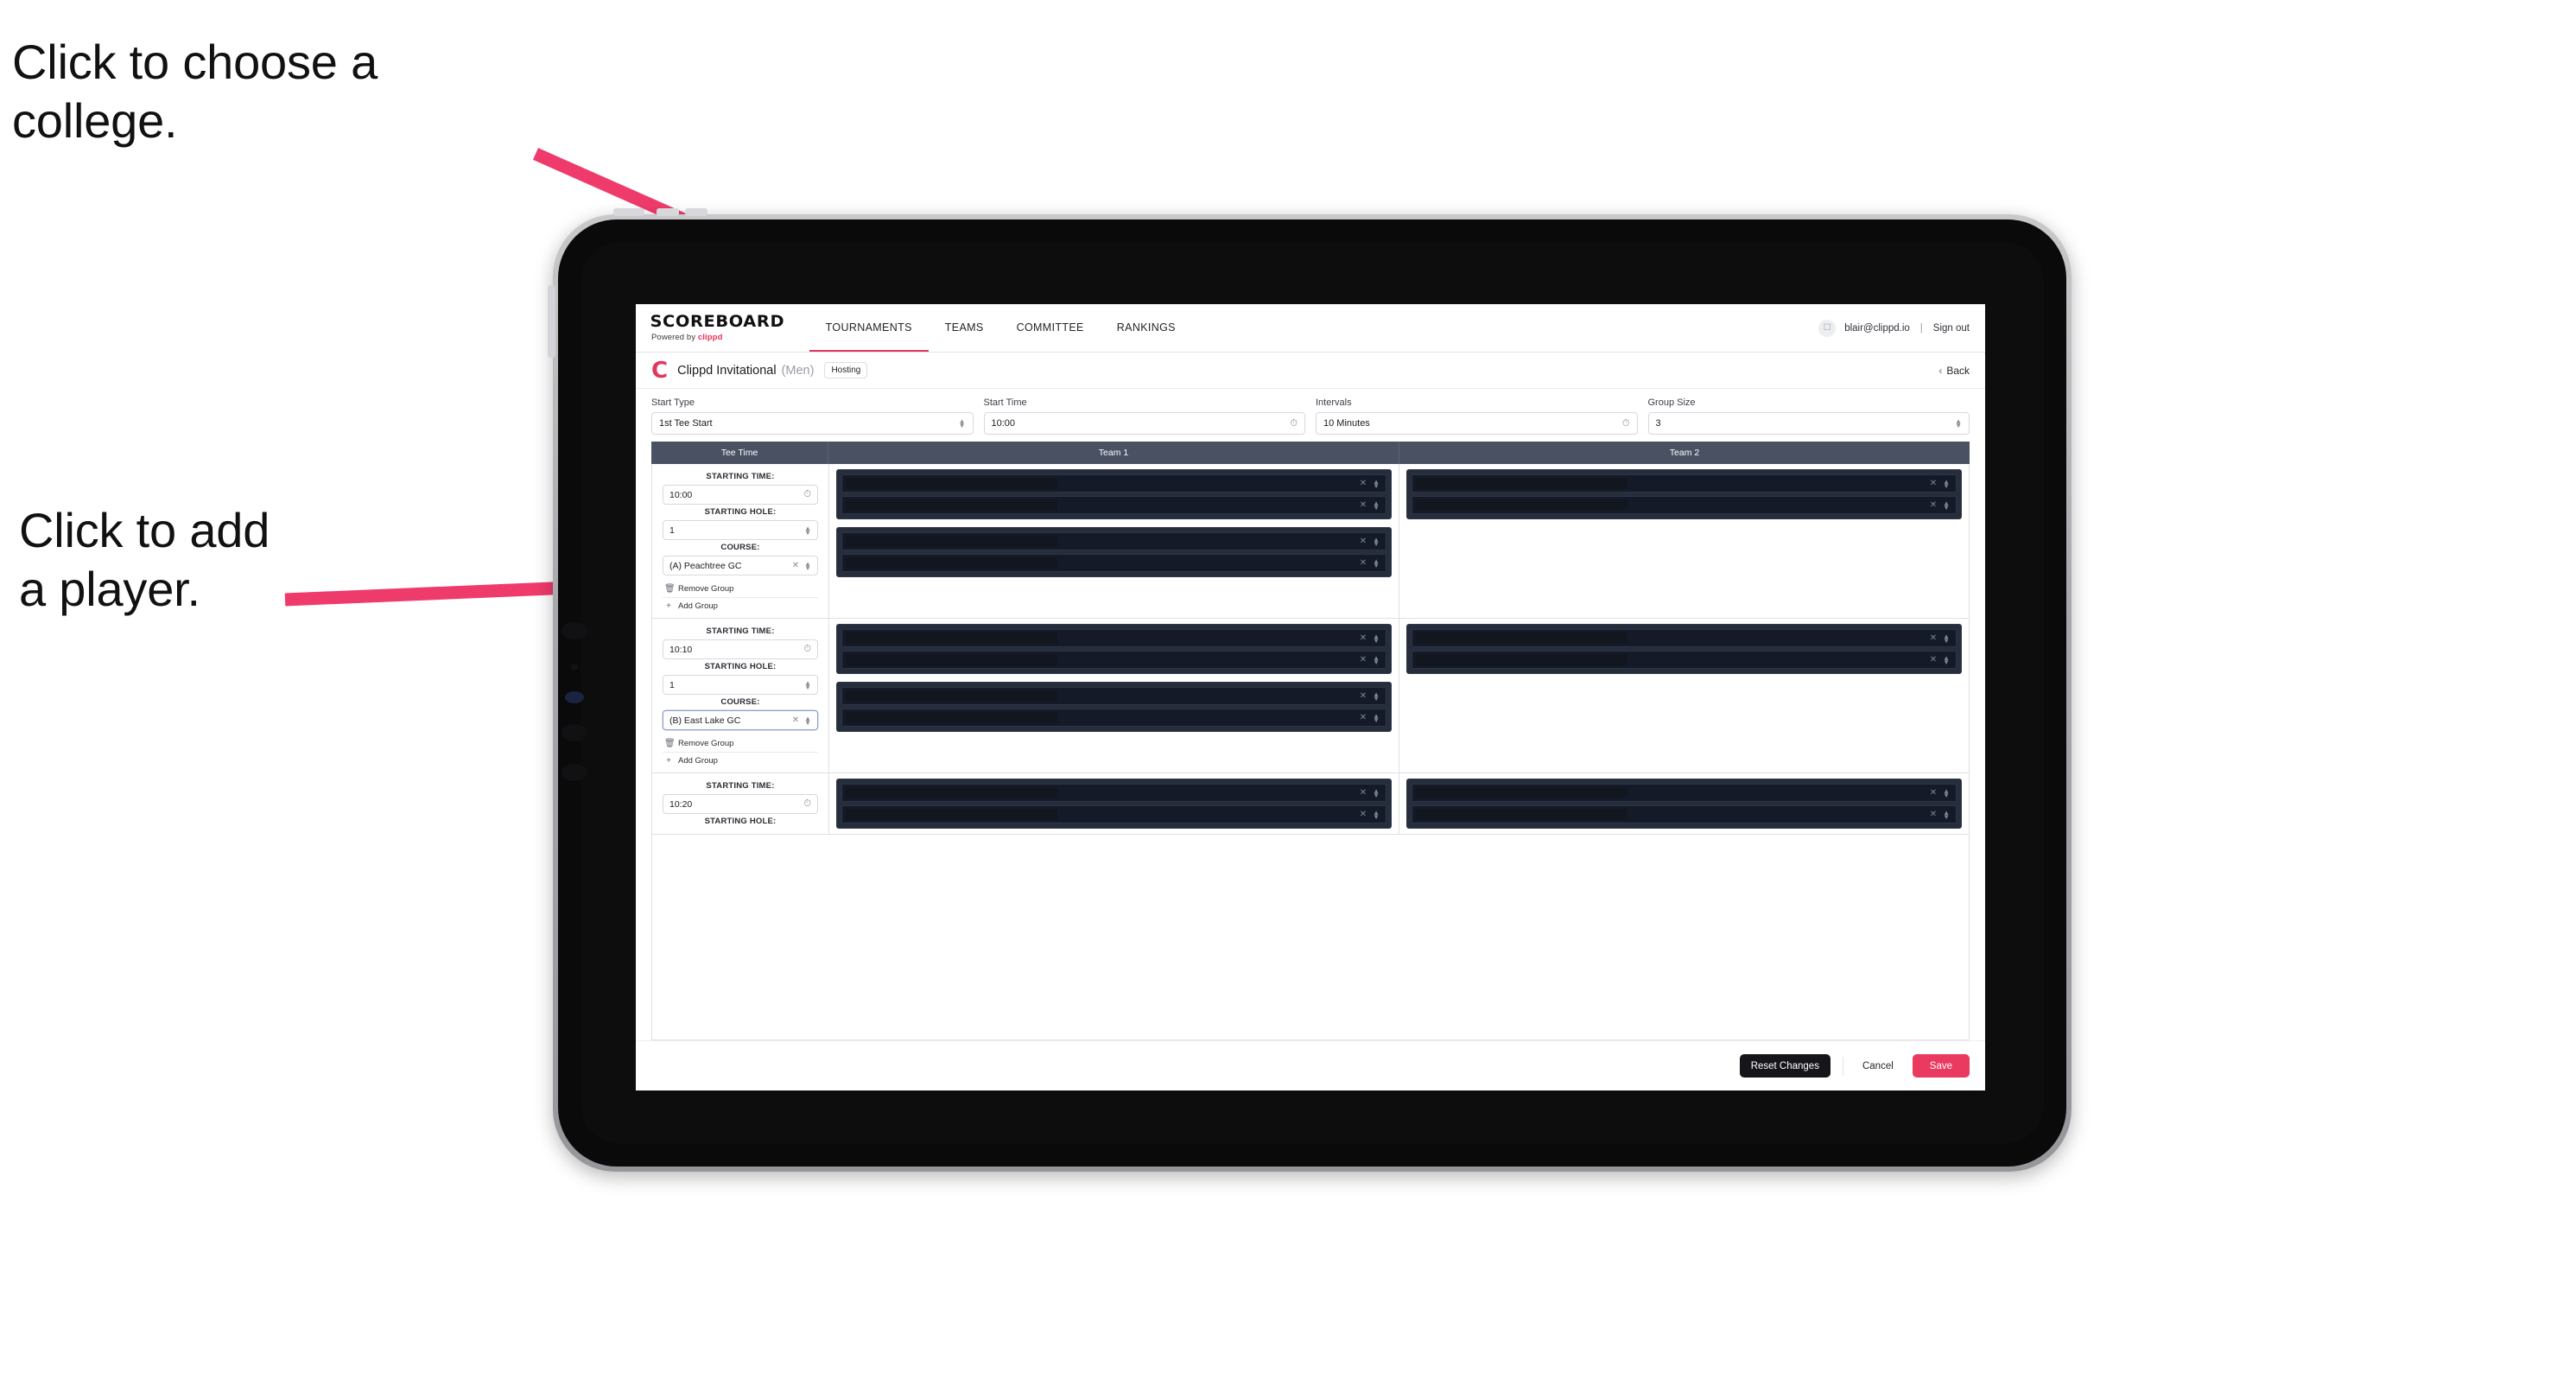 The image size is (2576, 1386). I want to click on plus-icon: +, so click(668, 761).